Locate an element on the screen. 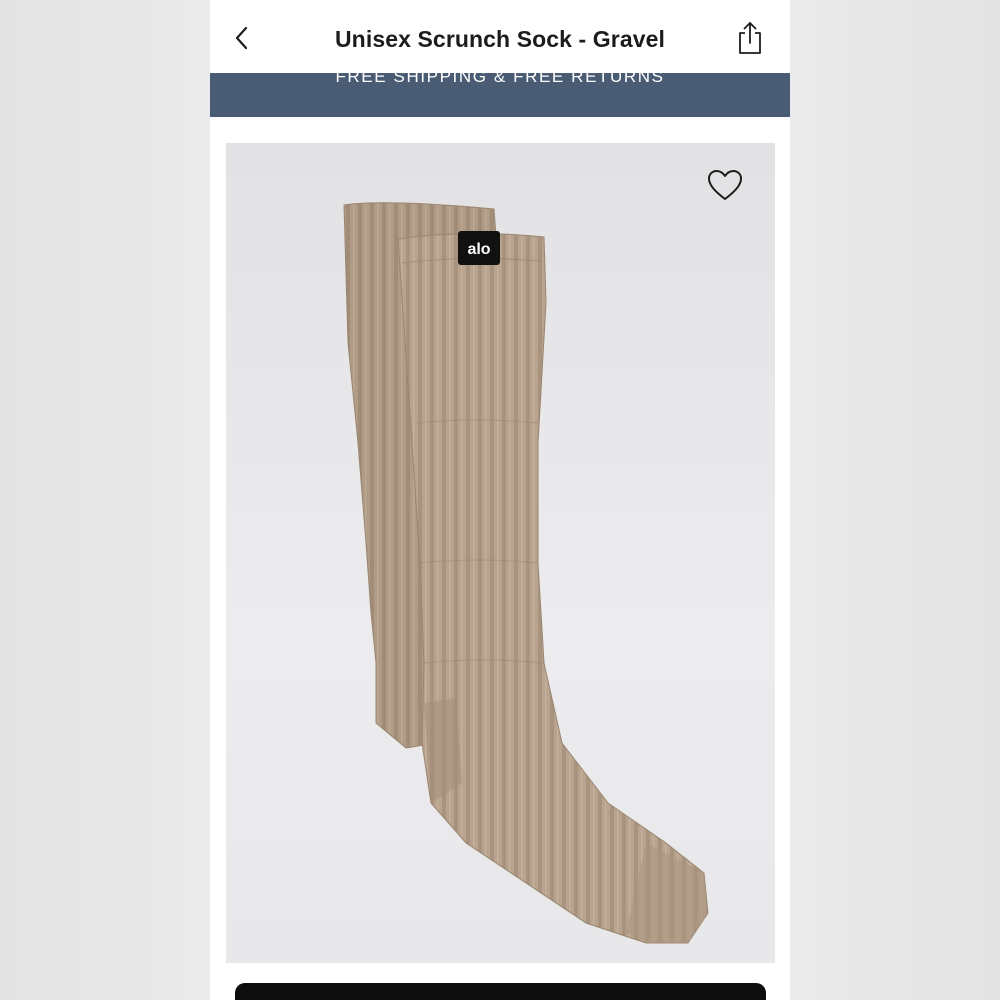 This screenshot has height=1000, width=1000. promo-banner: FREE SHIPPING & FREE RETURNS is located at coordinates (500, 95).